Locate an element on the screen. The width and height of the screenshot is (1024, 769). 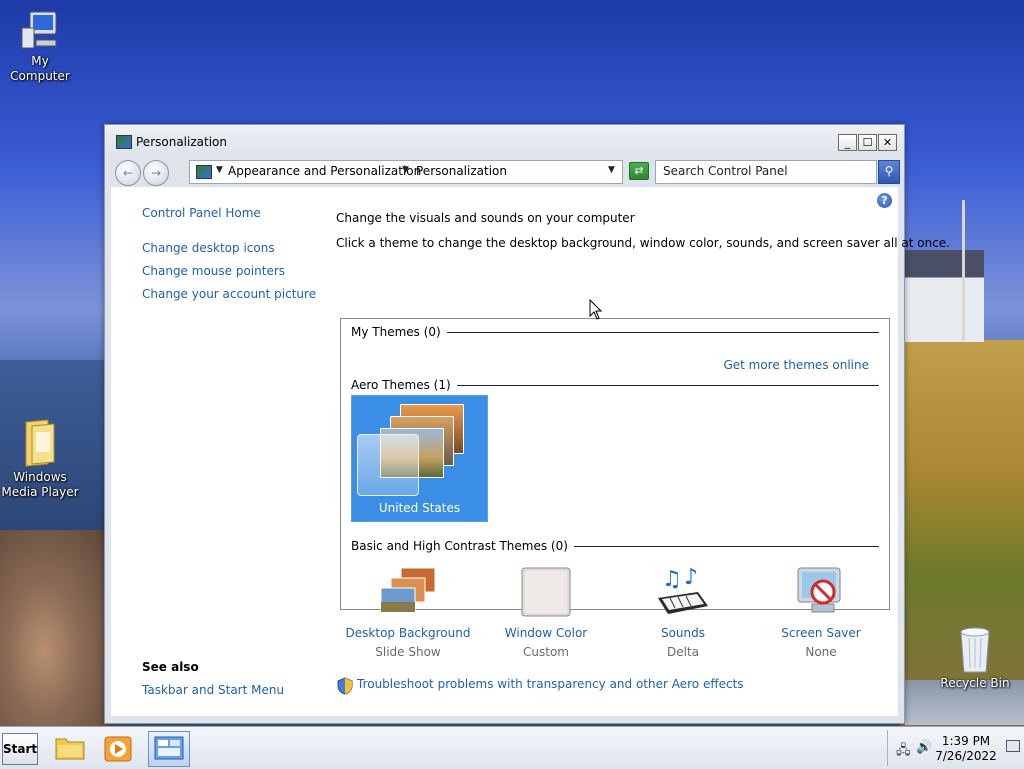
change-mouse-pointers-link: Change mouse pointers is located at coordinates (213, 271).